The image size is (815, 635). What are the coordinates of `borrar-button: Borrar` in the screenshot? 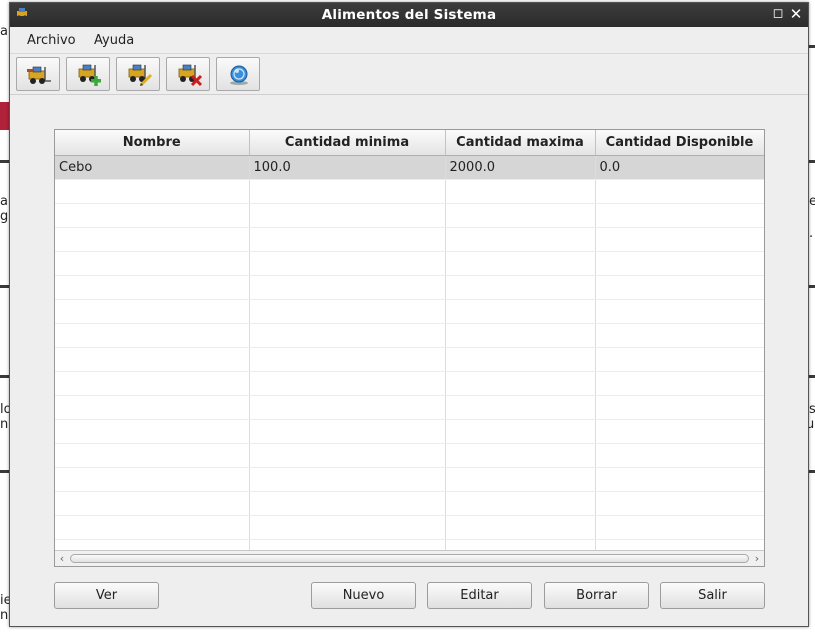 It's located at (596, 595).